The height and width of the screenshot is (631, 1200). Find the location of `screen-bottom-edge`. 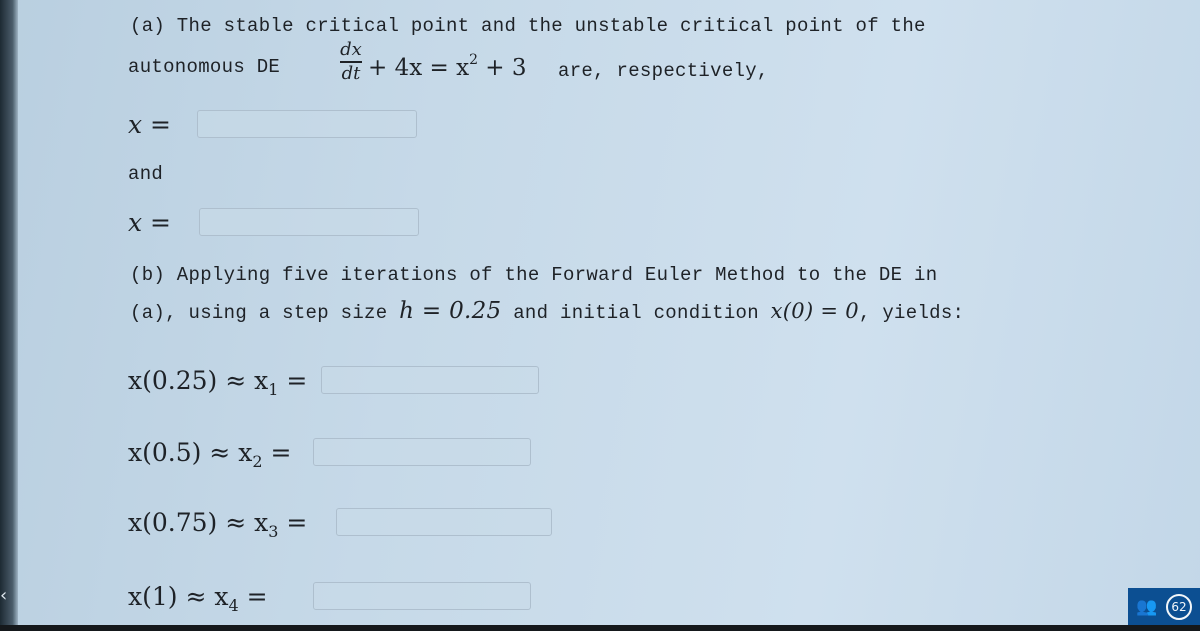

screen-bottom-edge is located at coordinates (600, 628).